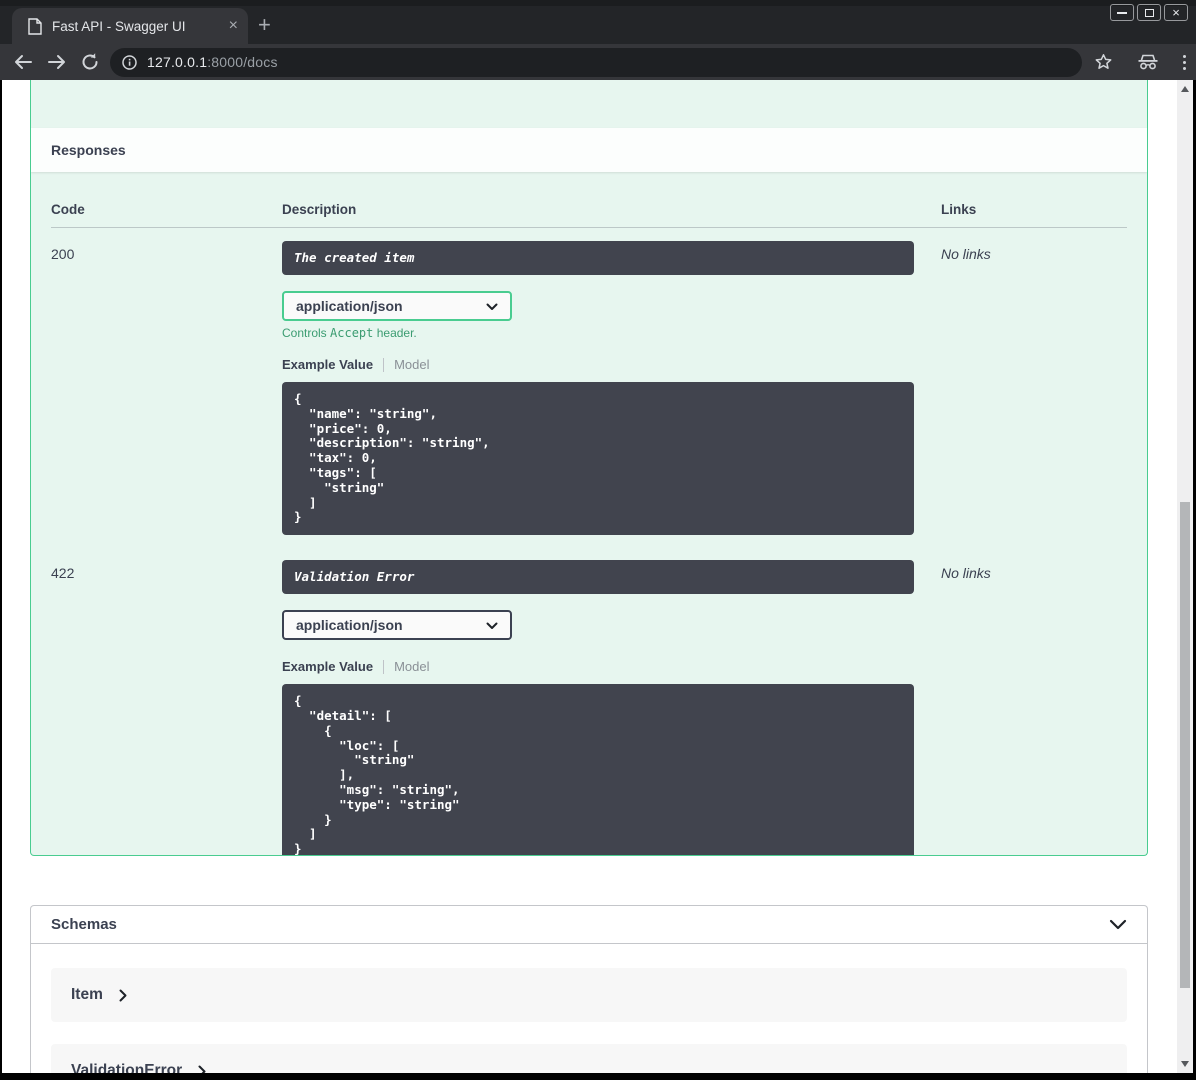  What do you see at coordinates (598, 22) in the screenshot?
I see `browser-titlebar: Fast API - Swagger UI × + ×` at bounding box center [598, 22].